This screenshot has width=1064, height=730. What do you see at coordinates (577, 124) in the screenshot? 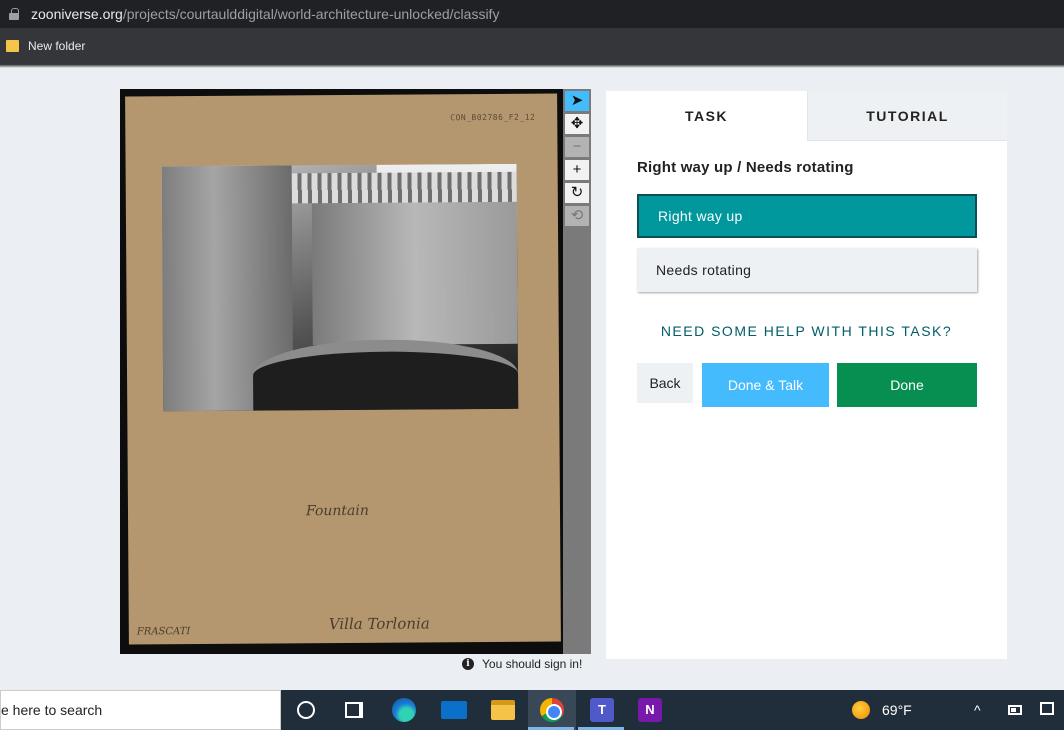
I see `move-icon: ✥` at bounding box center [577, 124].